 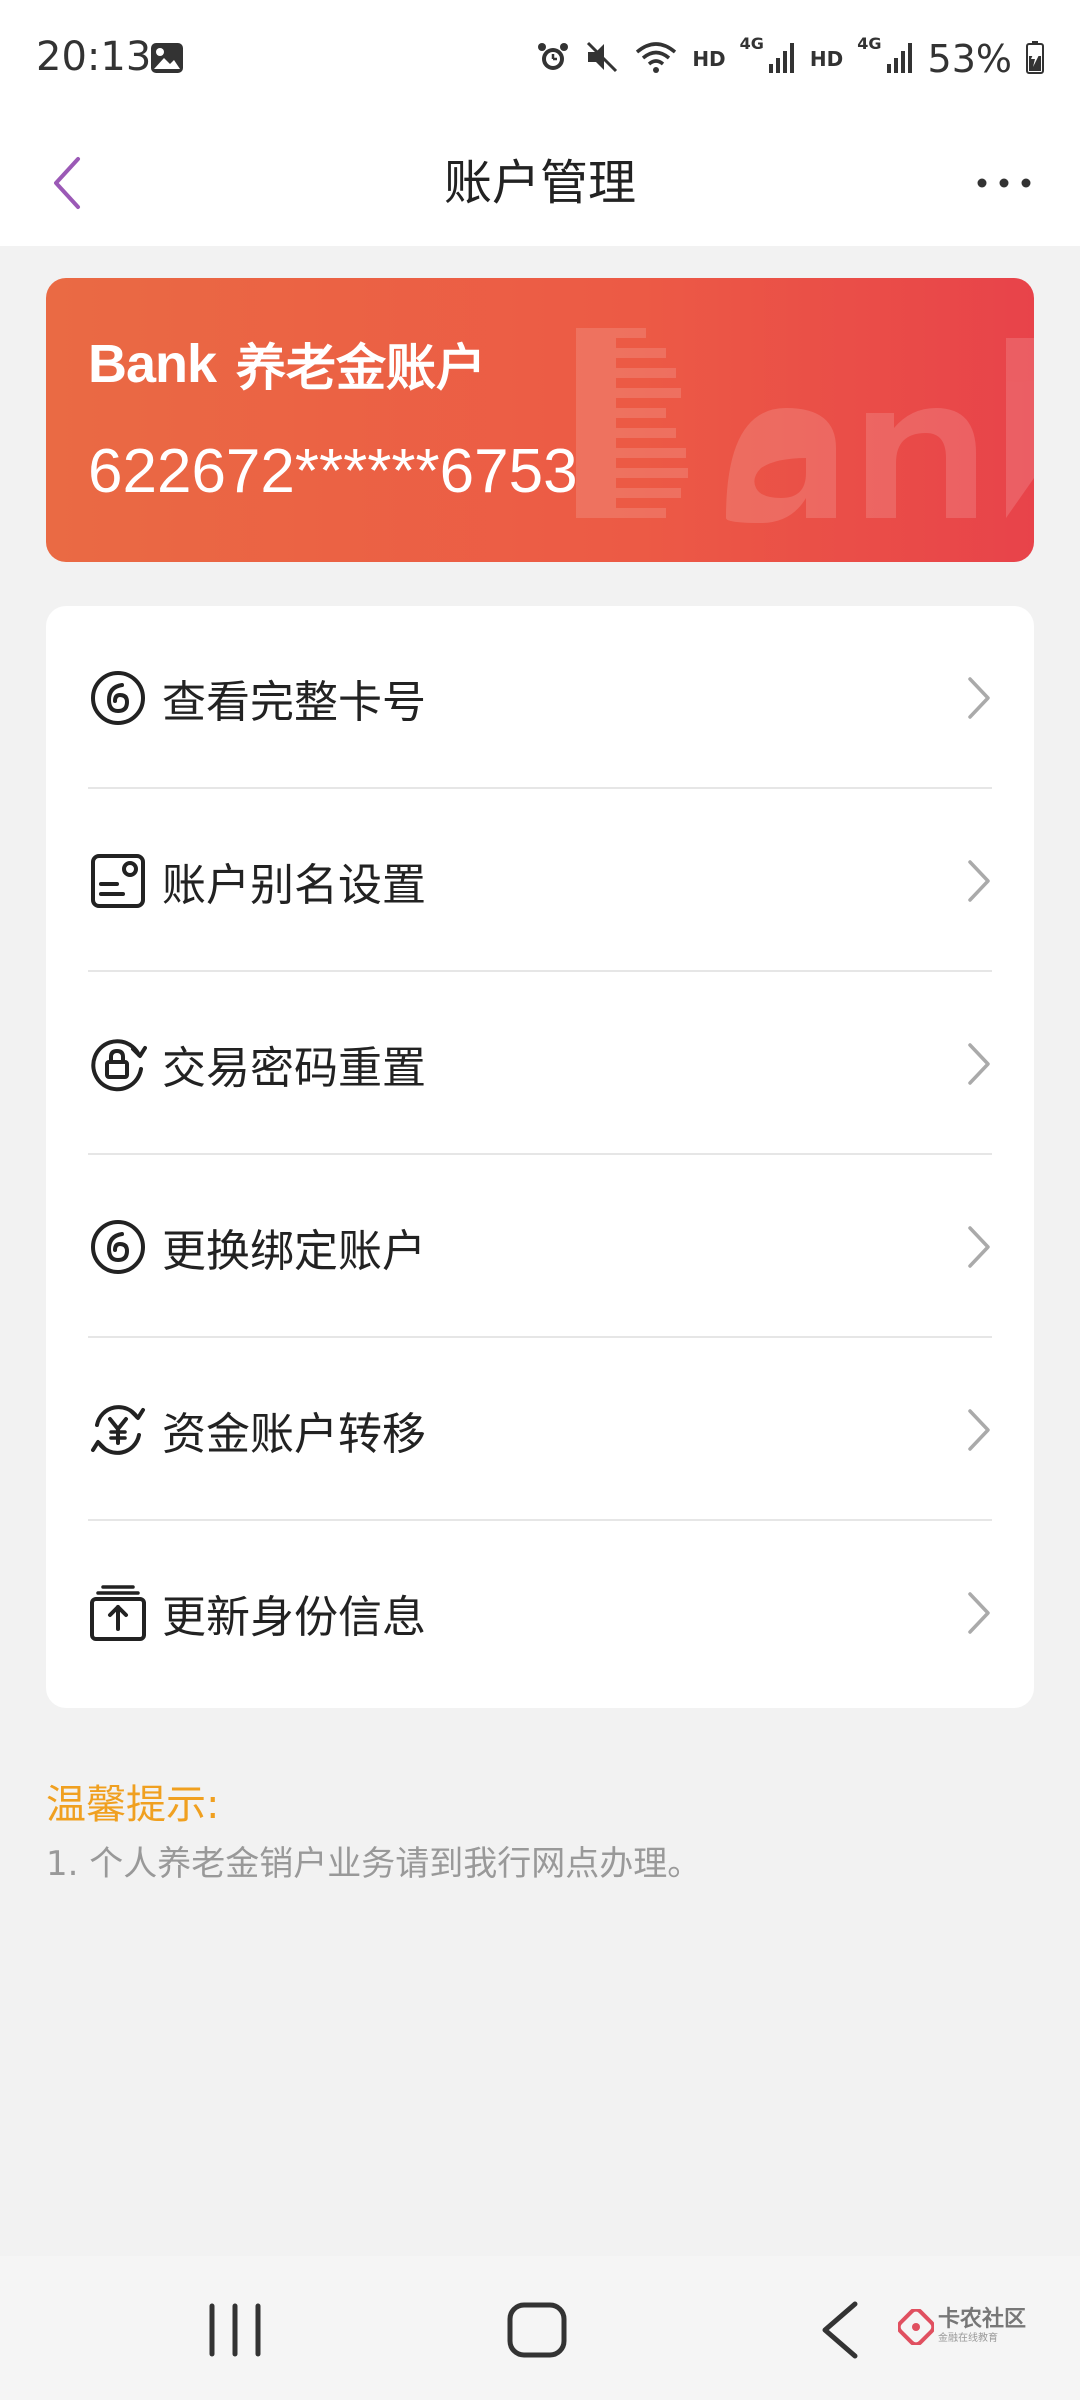 I want to click on tips-text: 1. 个人养老金销户业务请到我行网点办理。, so click(x=374, y=1864).